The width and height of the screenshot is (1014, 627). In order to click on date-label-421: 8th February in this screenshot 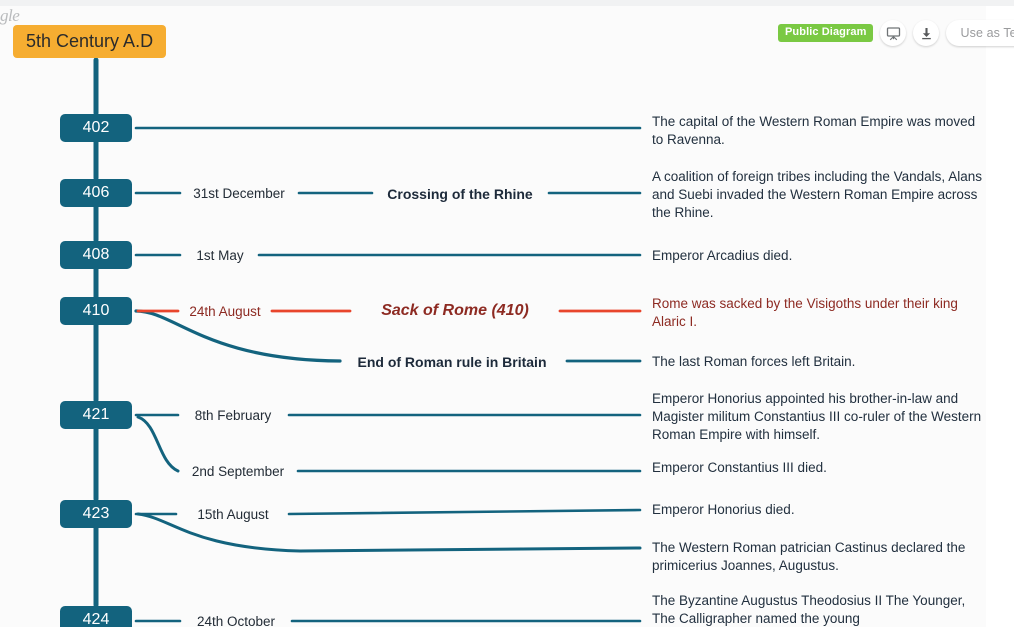, I will do `click(233, 415)`.